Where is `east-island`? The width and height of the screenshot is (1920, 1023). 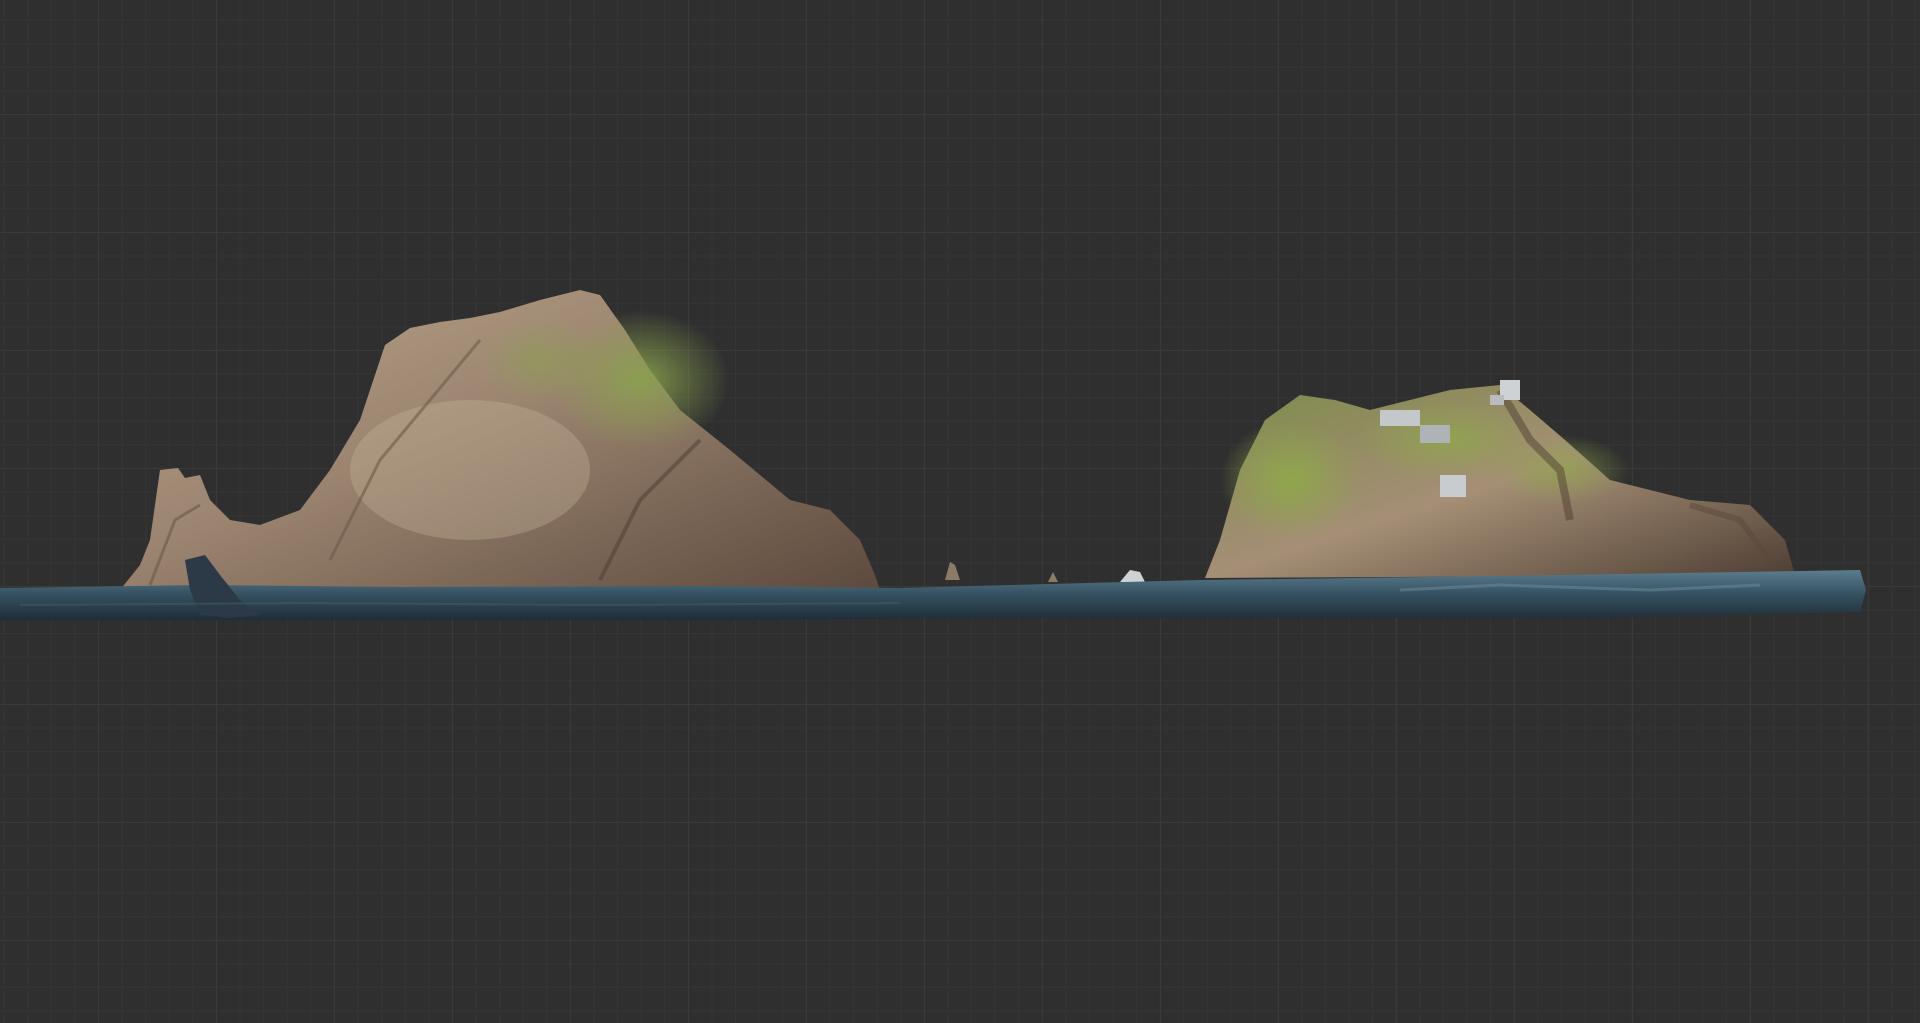 east-island is located at coordinates (1500, 479).